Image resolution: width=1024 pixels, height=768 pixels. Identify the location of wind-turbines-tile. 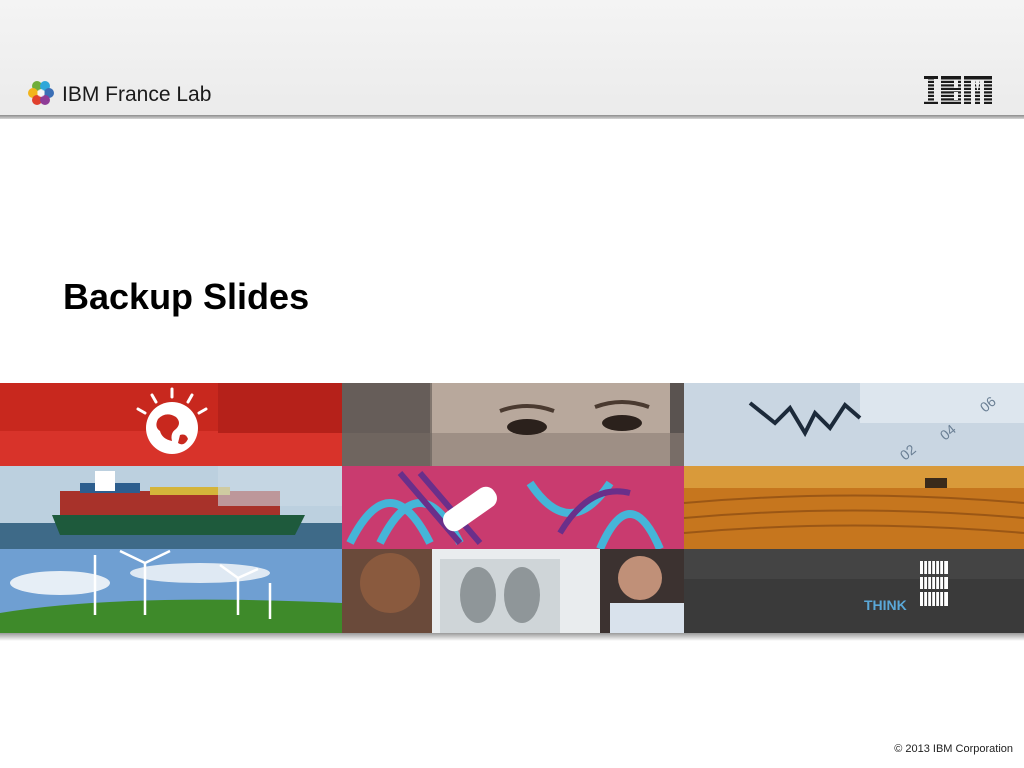
(171, 591).